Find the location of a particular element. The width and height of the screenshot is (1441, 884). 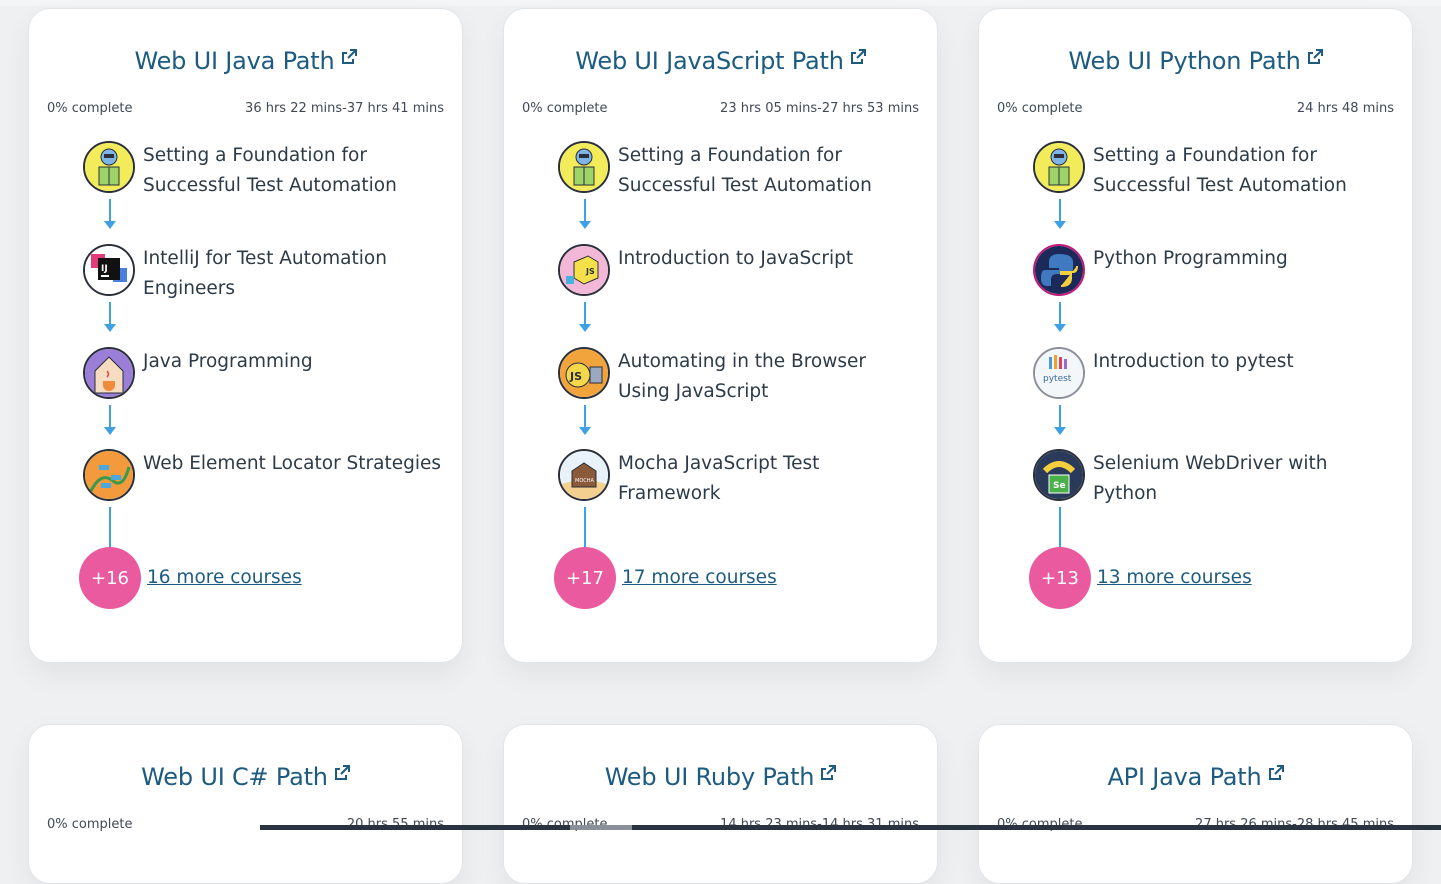

path-title: Web UI Ruby Path is located at coordinates (720, 777).